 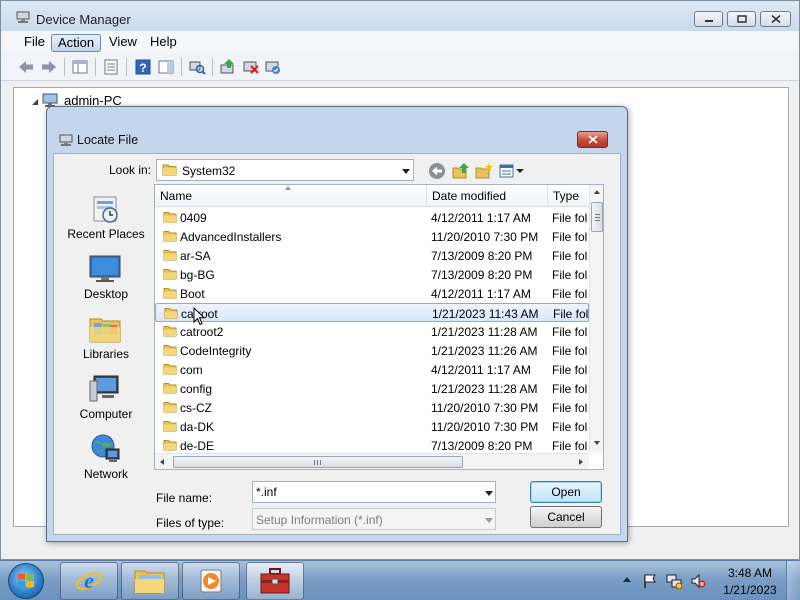 What do you see at coordinates (291, 196) in the screenshot?
I see `column-header-name: Name` at bounding box center [291, 196].